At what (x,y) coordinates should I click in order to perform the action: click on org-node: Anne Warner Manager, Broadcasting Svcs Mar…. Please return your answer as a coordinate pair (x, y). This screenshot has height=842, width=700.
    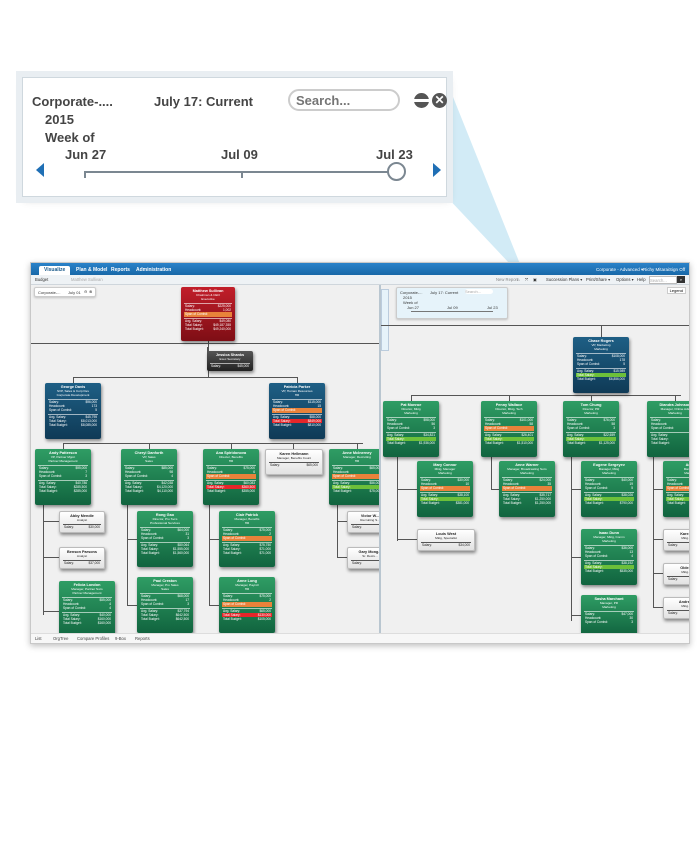
    Looking at the image, I should click on (527, 489).